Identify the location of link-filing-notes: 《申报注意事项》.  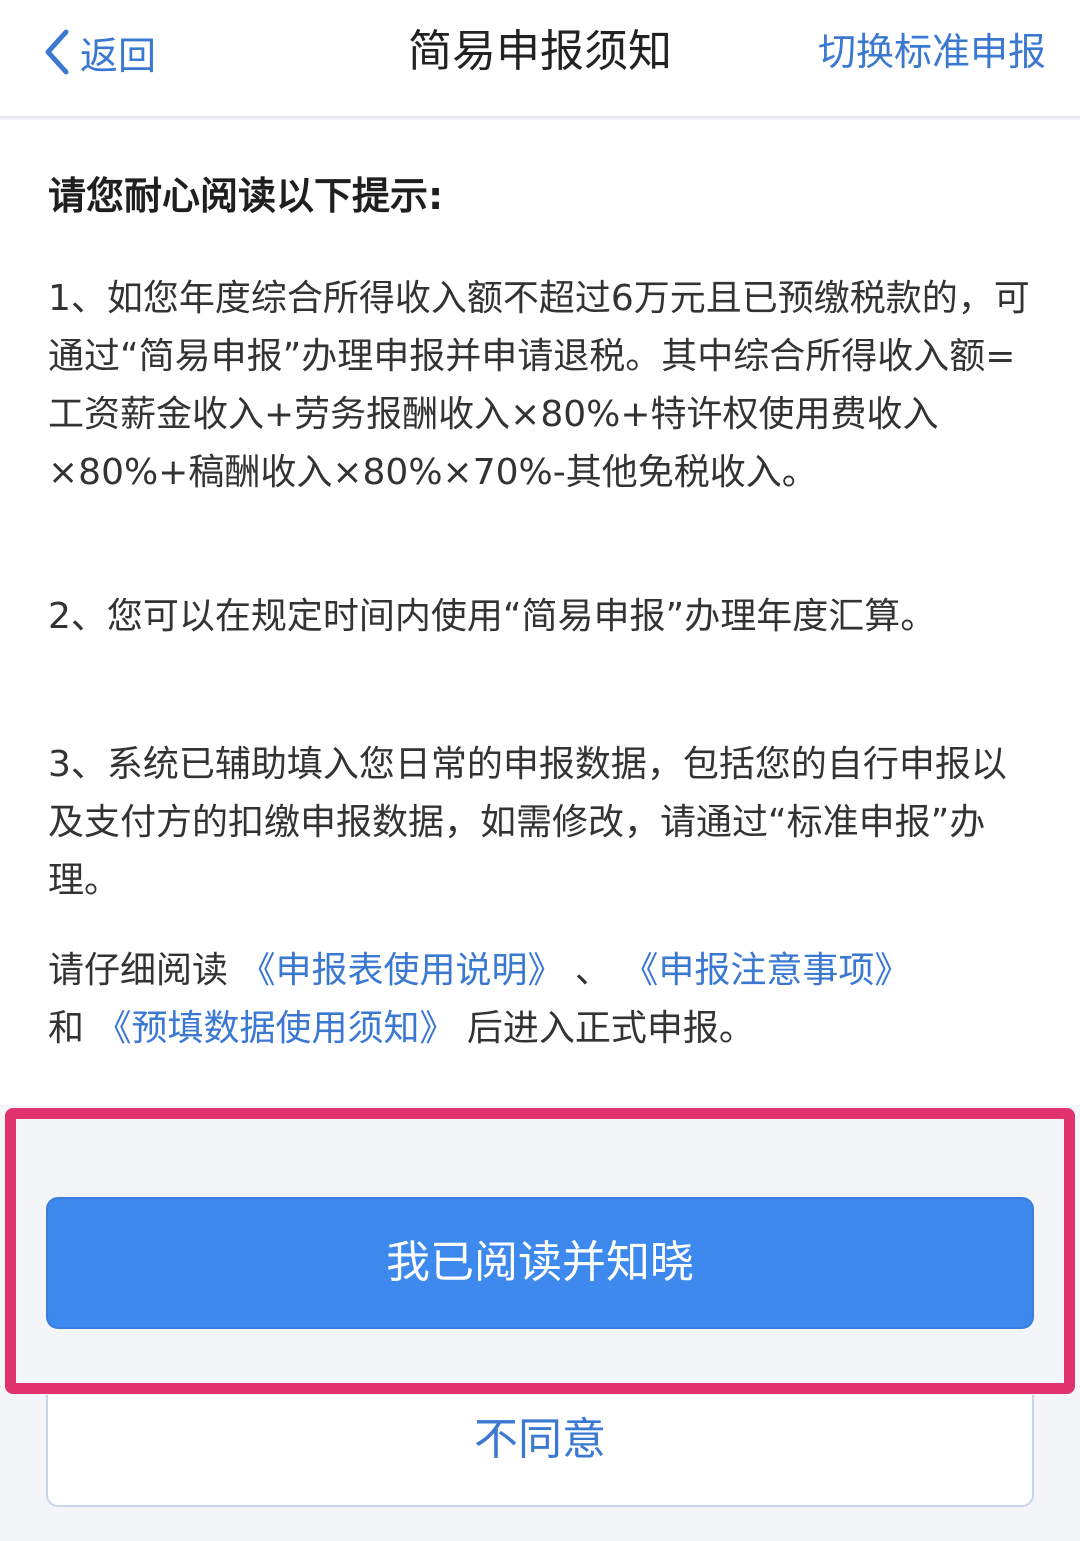
(766, 970).